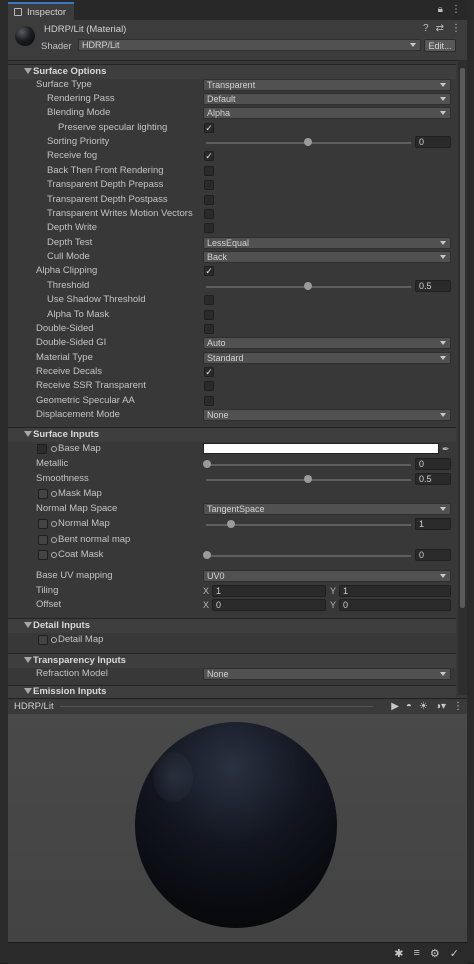 The width and height of the screenshot is (474, 964). What do you see at coordinates (433, 555) in the screenshot?
I see `coat-mask-field: 0` at bounding box center [433, 555].